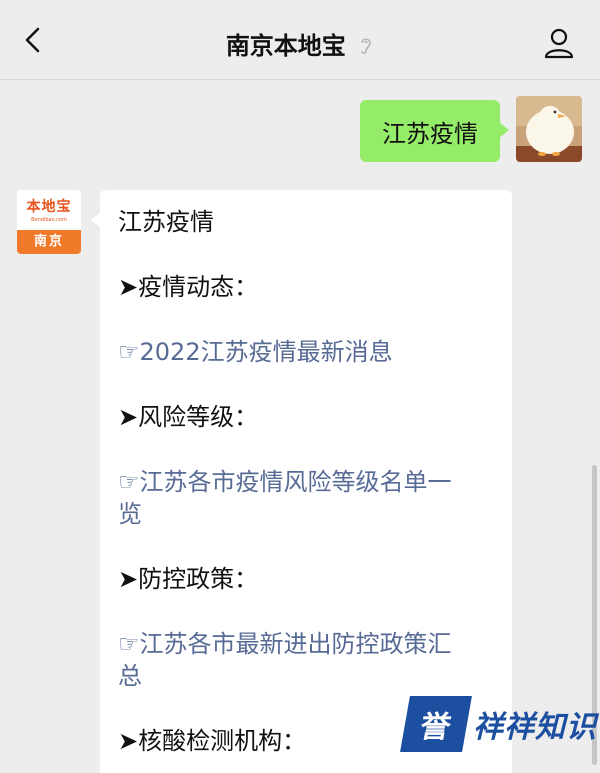 This screenshot has width=600, height=773. Describe the element at coordinates (188, 579) in the screenshot. I see `section-heading-policy: ➤防控政策：` at that location.